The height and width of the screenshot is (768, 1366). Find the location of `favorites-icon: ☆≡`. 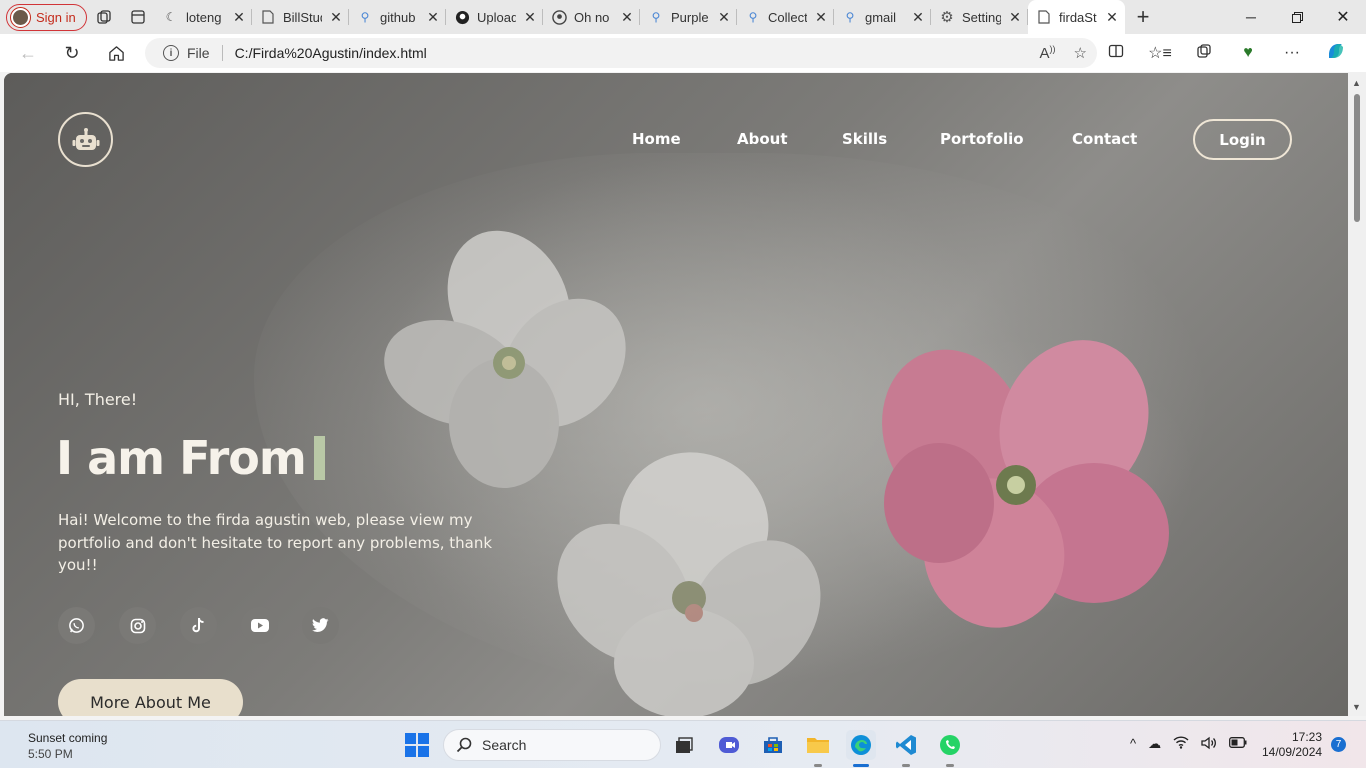

favorites-icon: ☆≡ is located at coordinates (1160, 53).